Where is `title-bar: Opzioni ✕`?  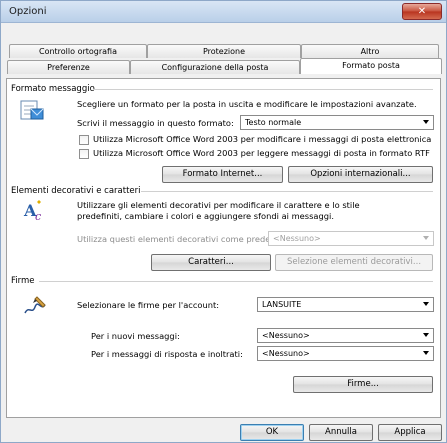 title-bar: Opzioni ✕ is located at coordinates (223, 12).